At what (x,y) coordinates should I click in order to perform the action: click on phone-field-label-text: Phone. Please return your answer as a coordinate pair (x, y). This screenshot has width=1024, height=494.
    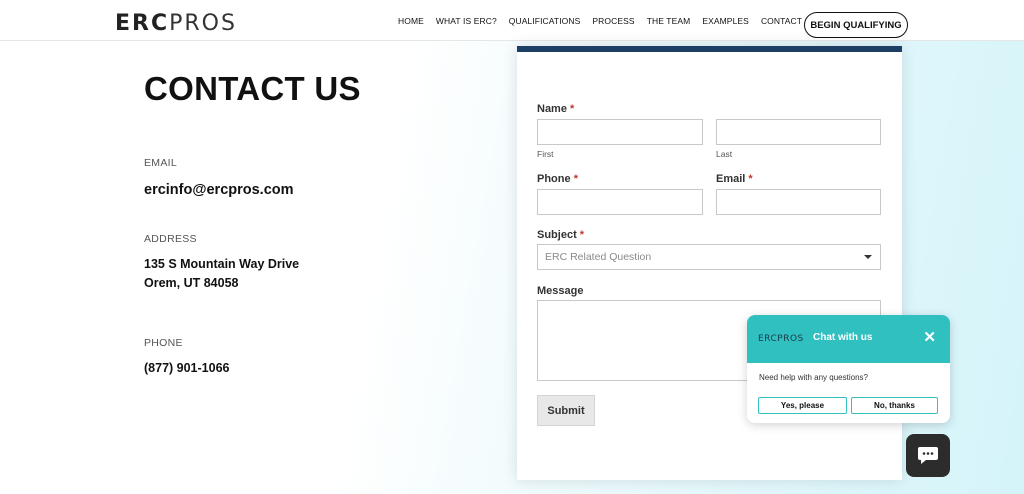
    Looking at the image, I should click on (554, 179).